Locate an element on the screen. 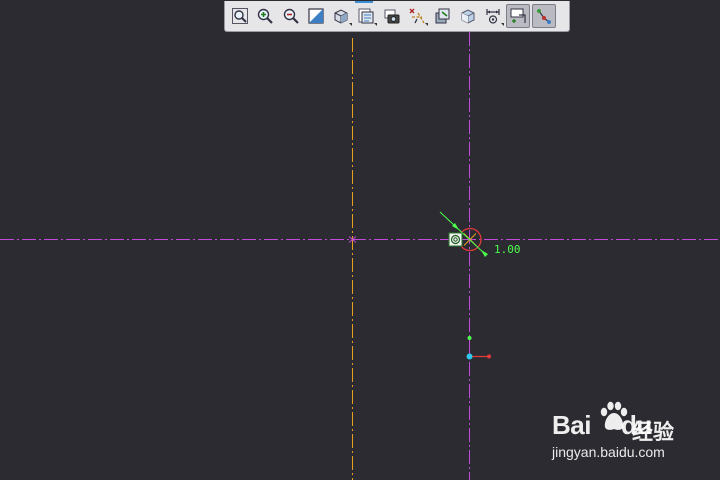 The height and width of the screenshot is (480, 720). csys-origin is located at coordinates (469, 356).